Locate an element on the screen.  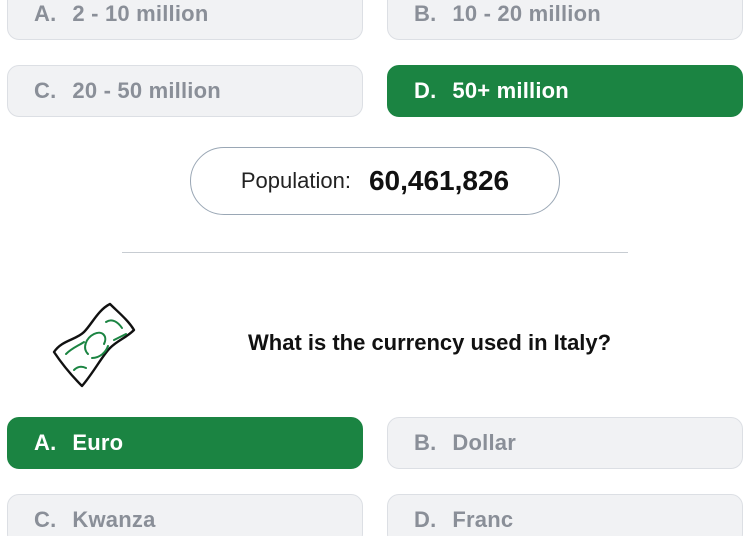
option-label: 20 - 50 million is located at coordinates (146, 90).